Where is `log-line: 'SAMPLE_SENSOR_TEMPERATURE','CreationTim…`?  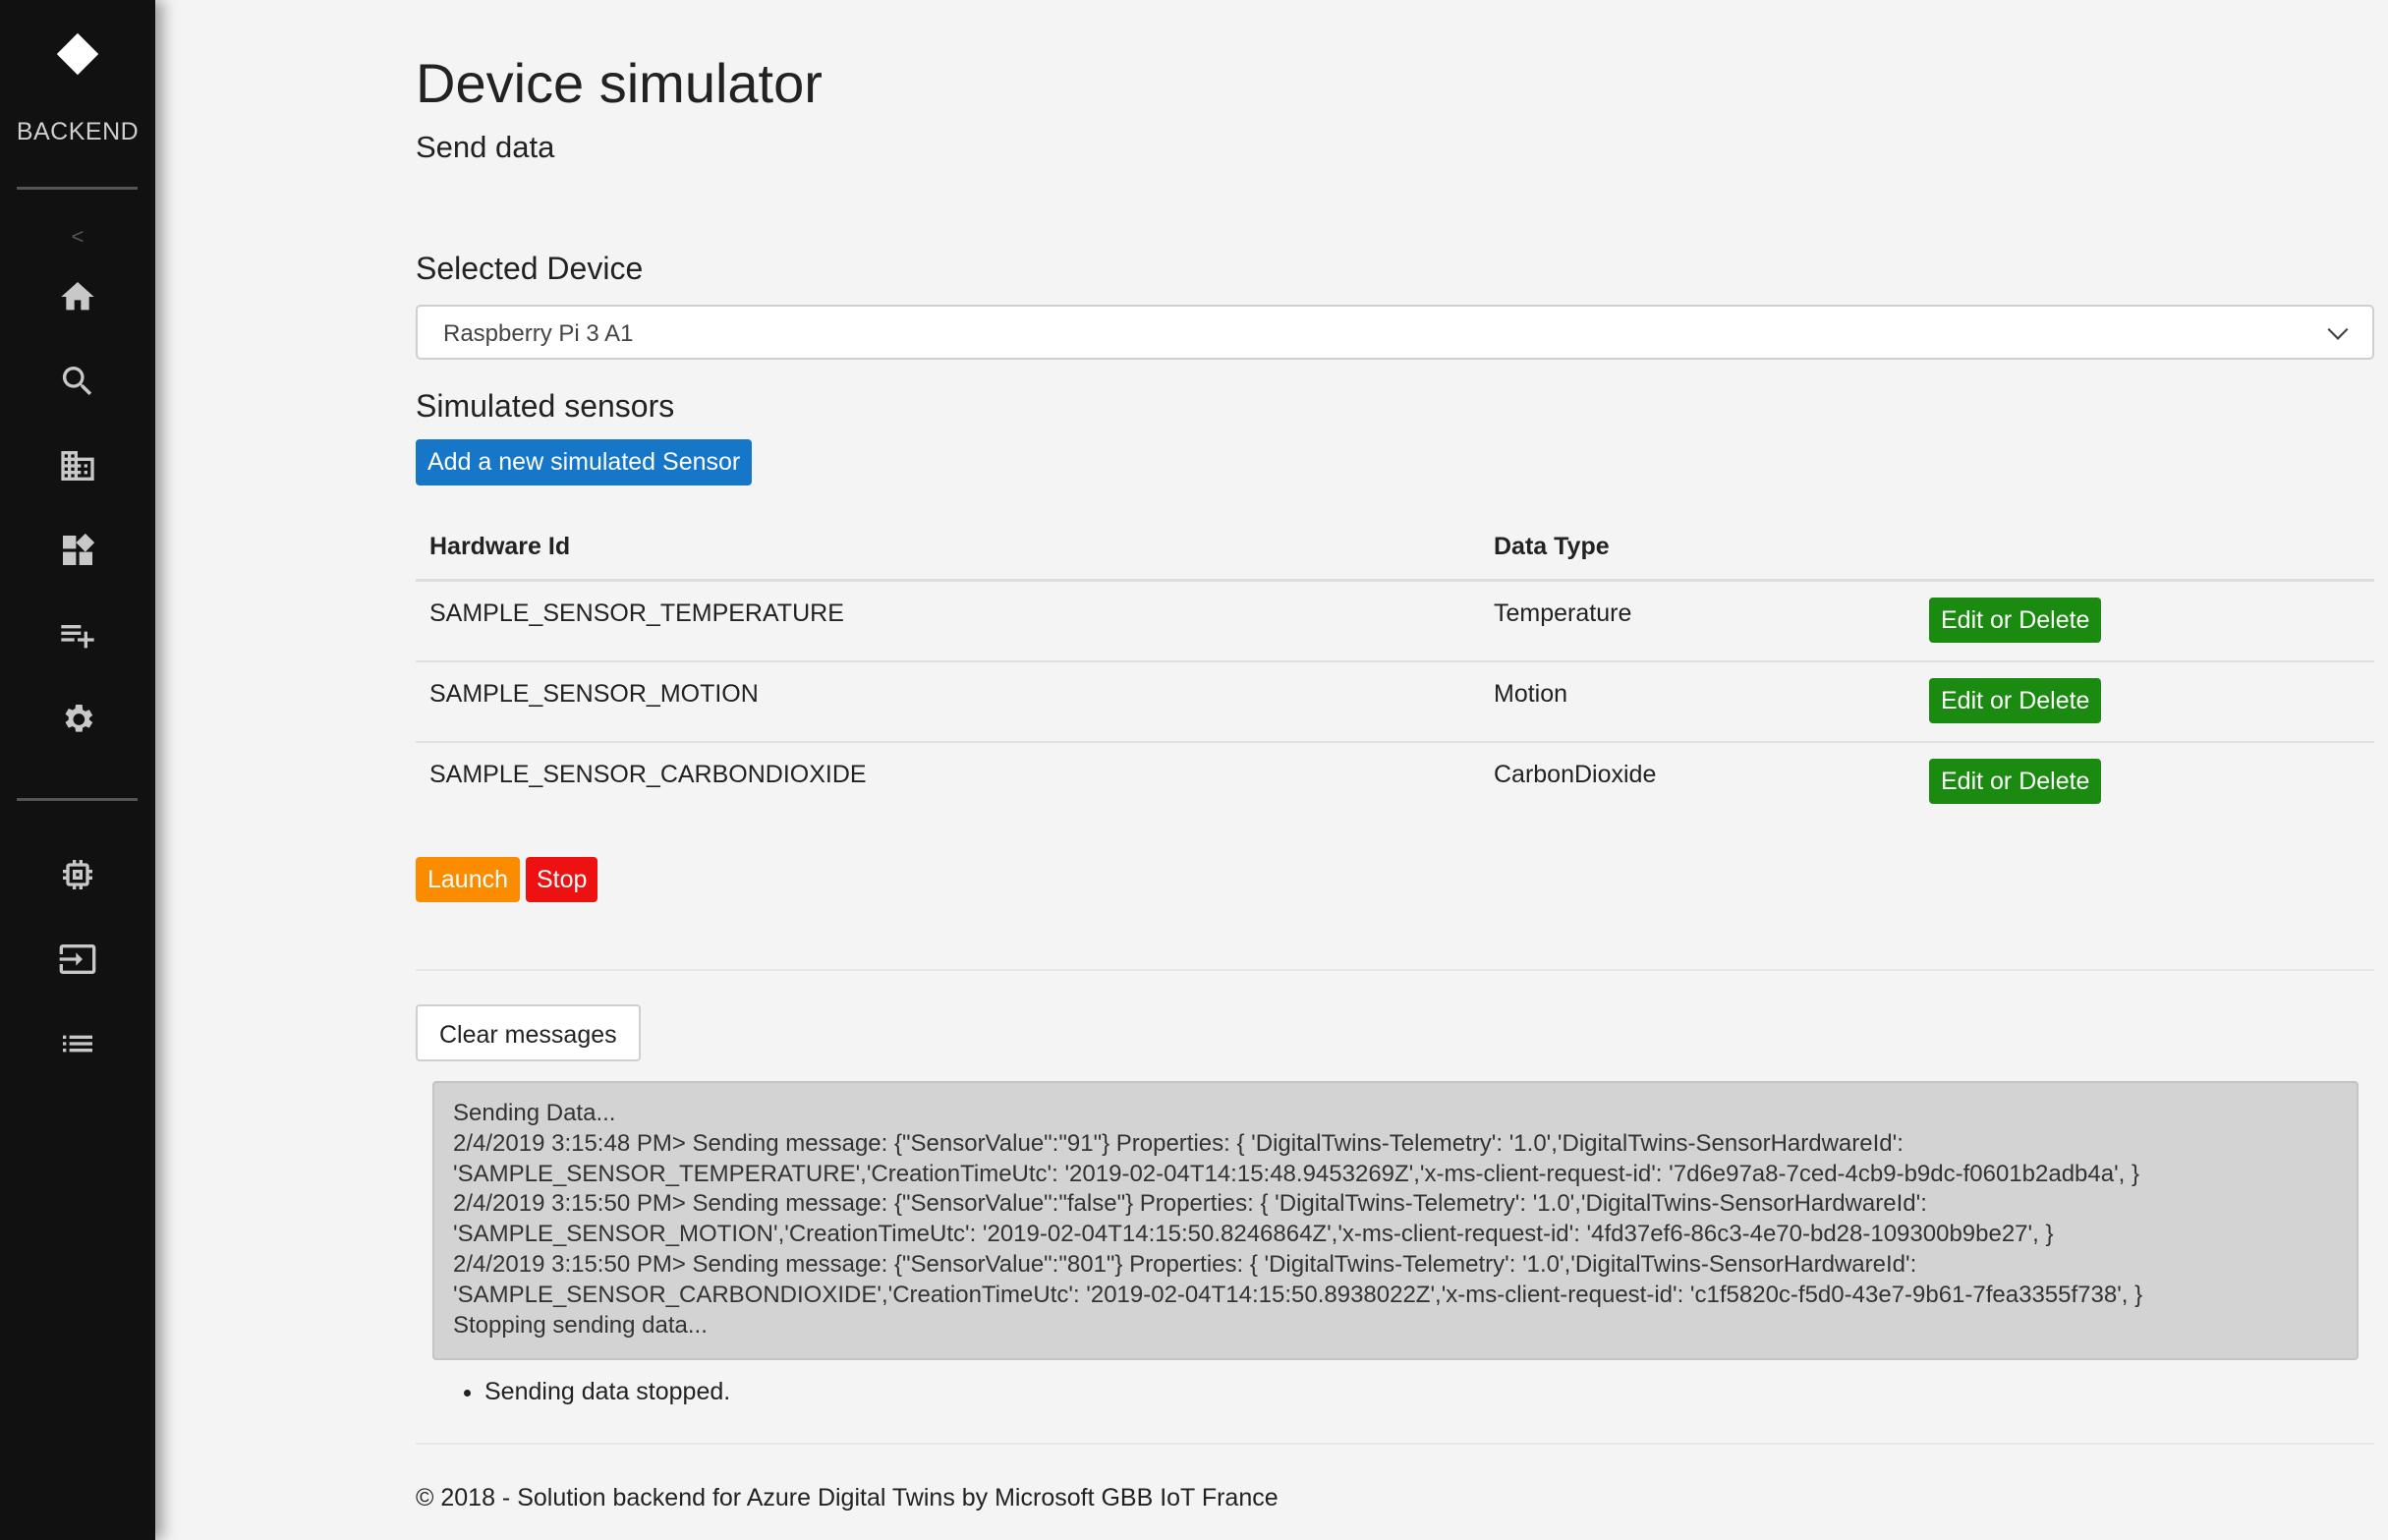
log-line: 'SAMPLE_SENSOR_TEMPERATURE','CreationTim… is located at coordinates (1296, 1173).